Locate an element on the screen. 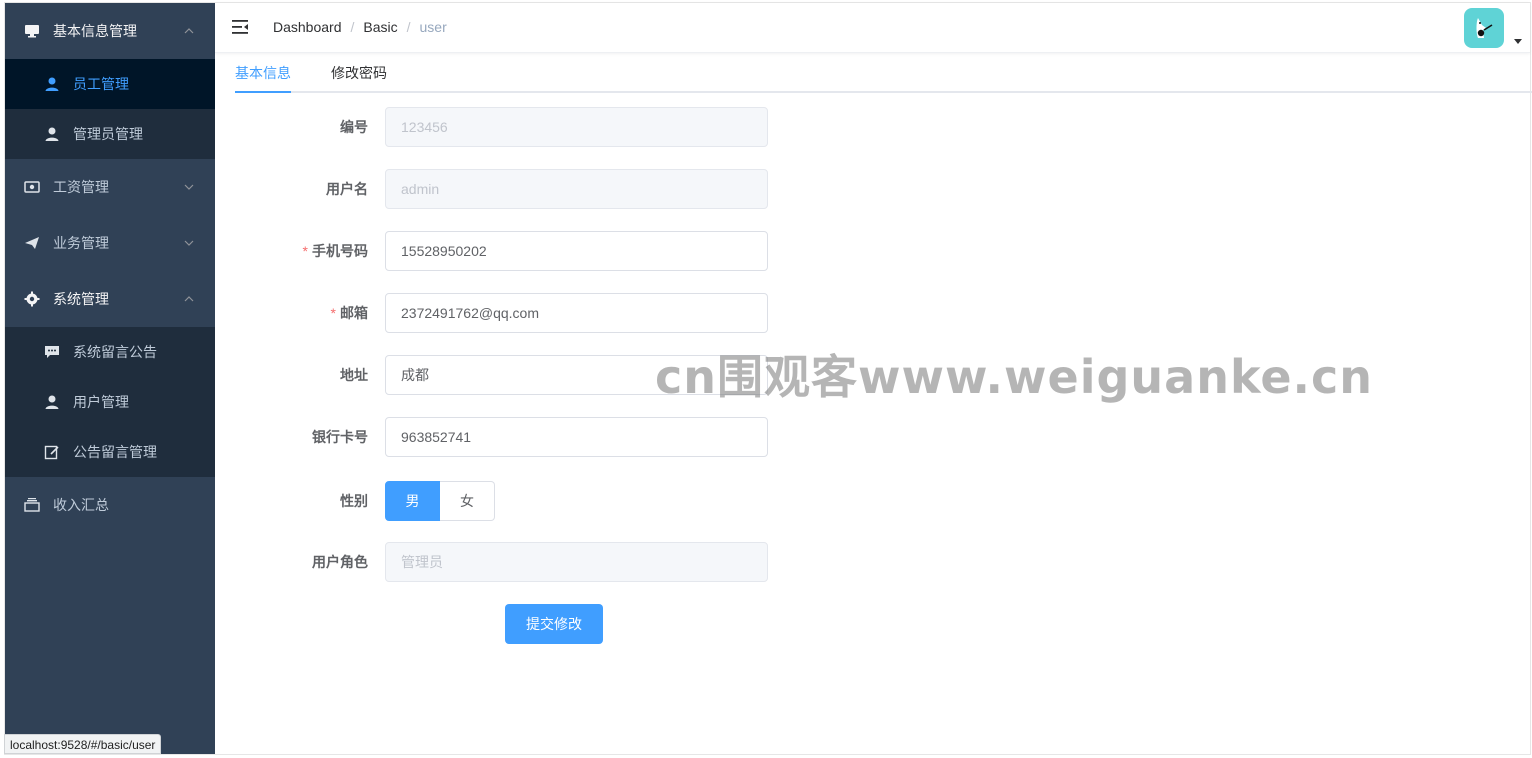  status-url: localhost:9528/#/basic/user is located at coordinates (83, 744).